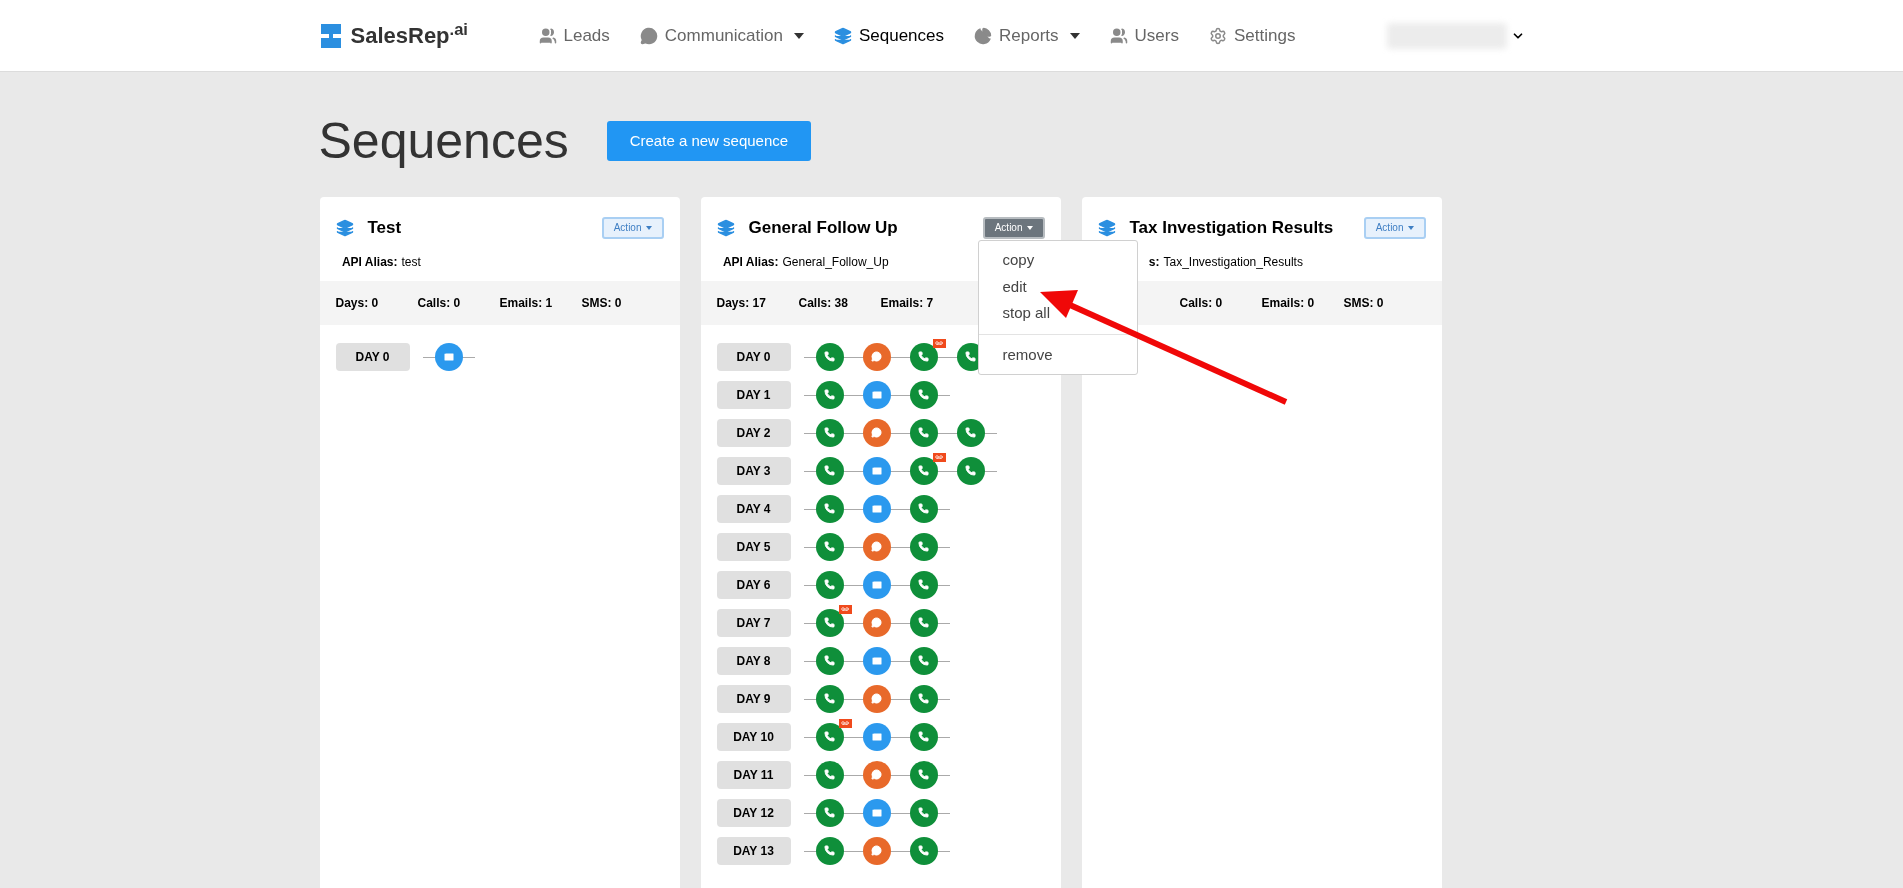  What do you see at coordinates (753, 660) in the screenshot?
I see `day-label: DAY 8` at bounding box center [753, 660].